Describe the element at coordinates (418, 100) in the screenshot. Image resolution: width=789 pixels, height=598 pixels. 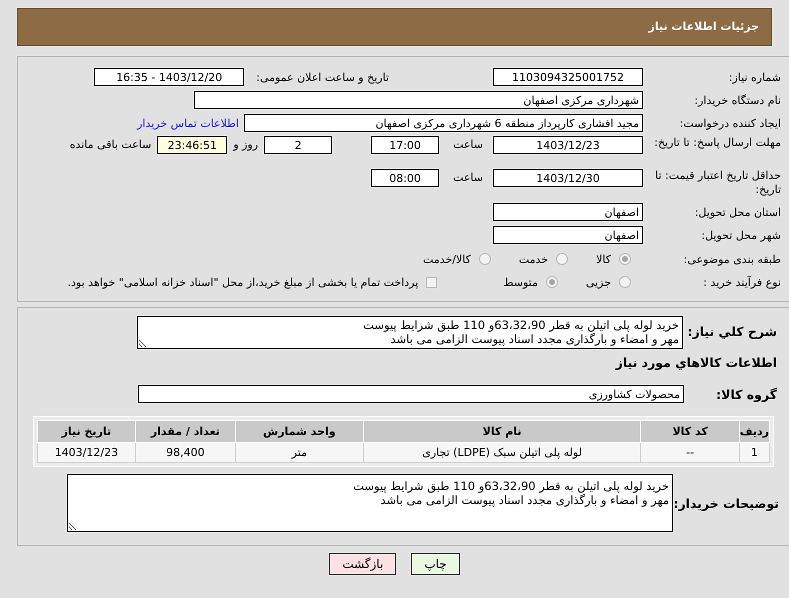
I see `value-field: شهرداری مرکزی اصفهان` at that location.